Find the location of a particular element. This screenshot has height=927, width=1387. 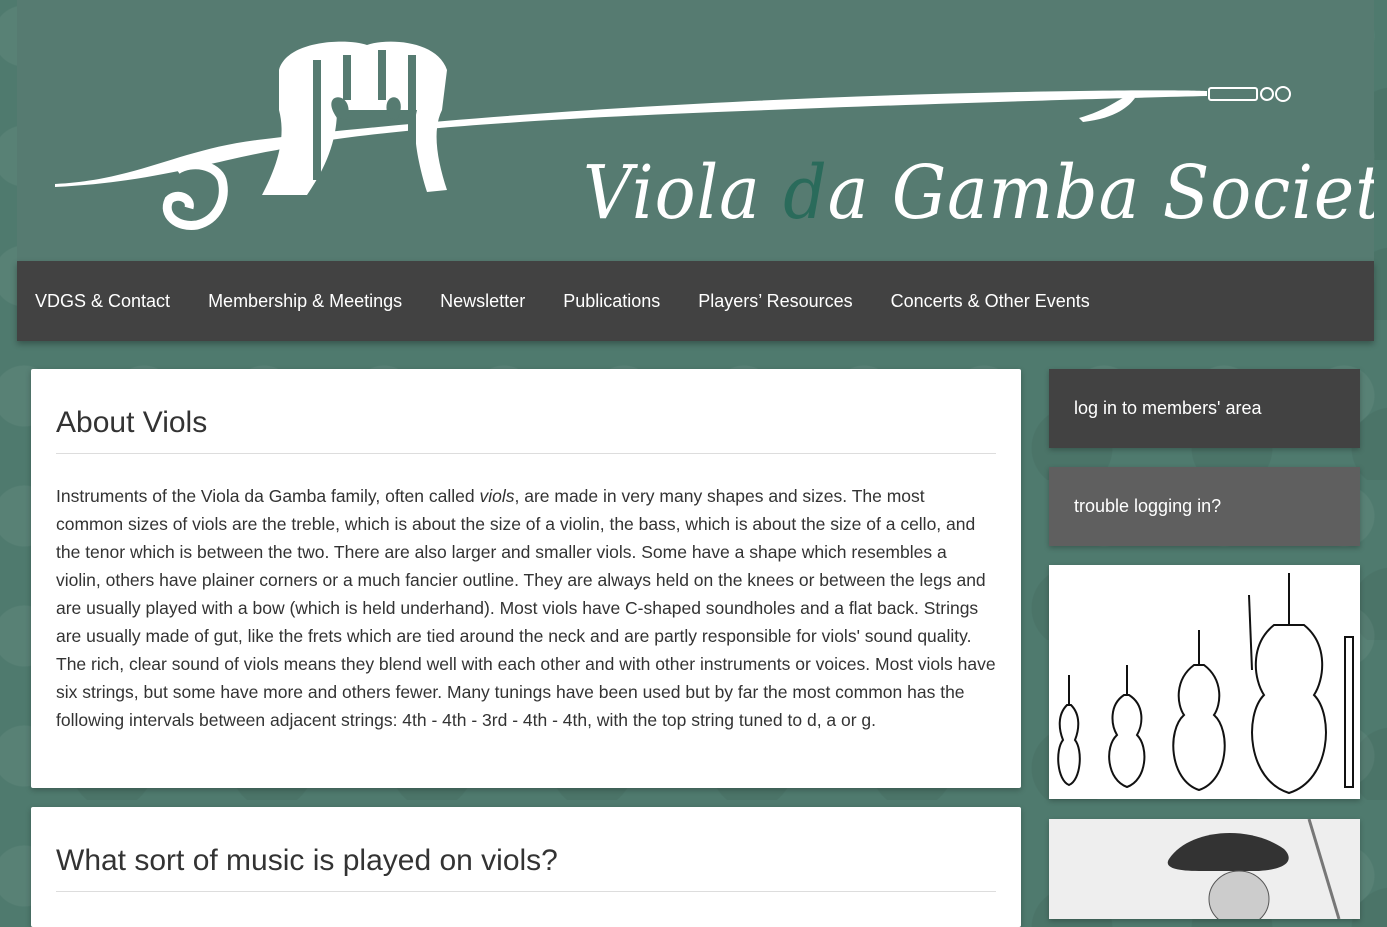

trouble-logging-in-button: trouble logging in? is located at coordinates (1204, 506).